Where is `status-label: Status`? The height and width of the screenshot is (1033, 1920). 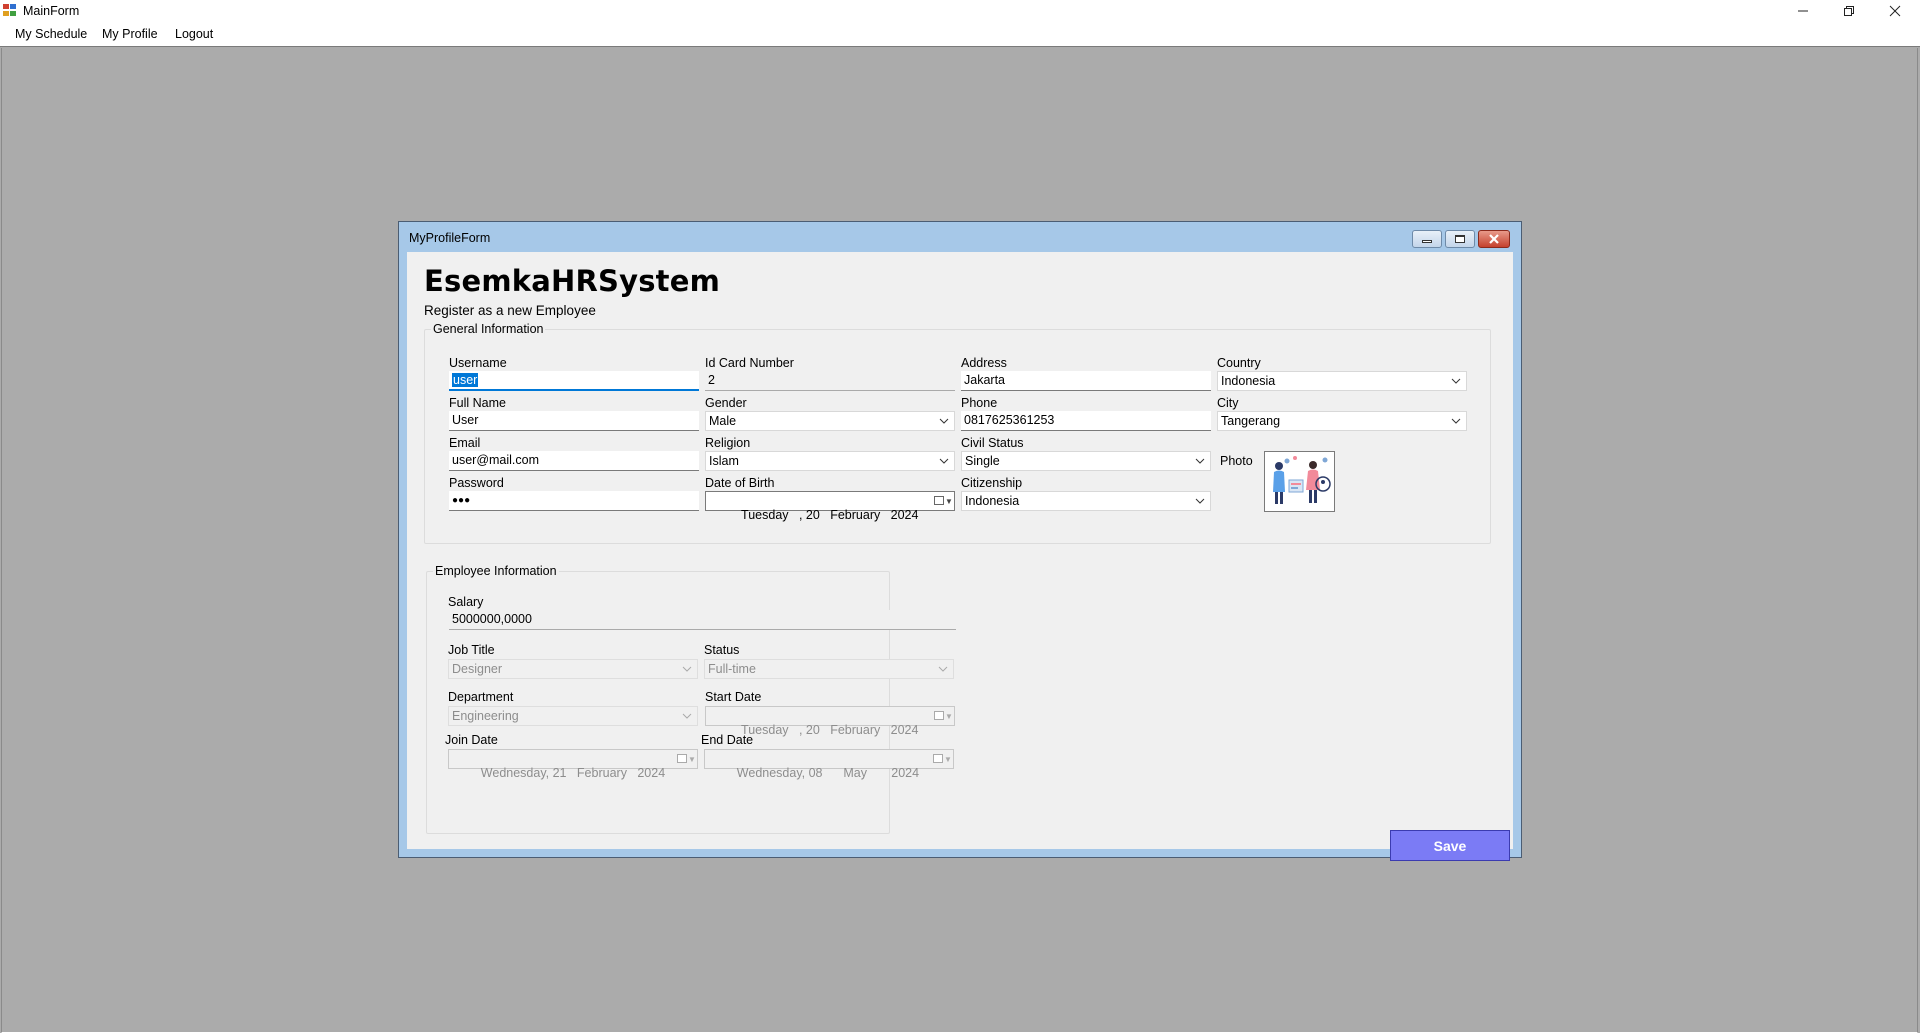
status-label: Status is located at coordinates (722, 650).